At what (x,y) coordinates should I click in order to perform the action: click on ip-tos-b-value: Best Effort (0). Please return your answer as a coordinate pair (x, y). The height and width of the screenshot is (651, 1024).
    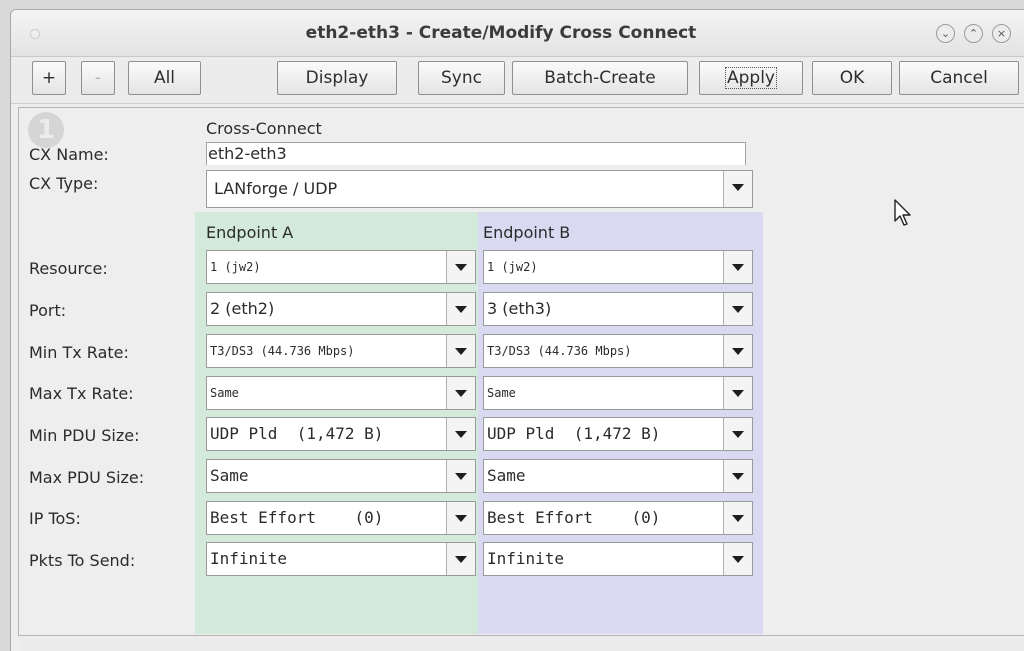
    Looking at the image, I should click on (574, 517).